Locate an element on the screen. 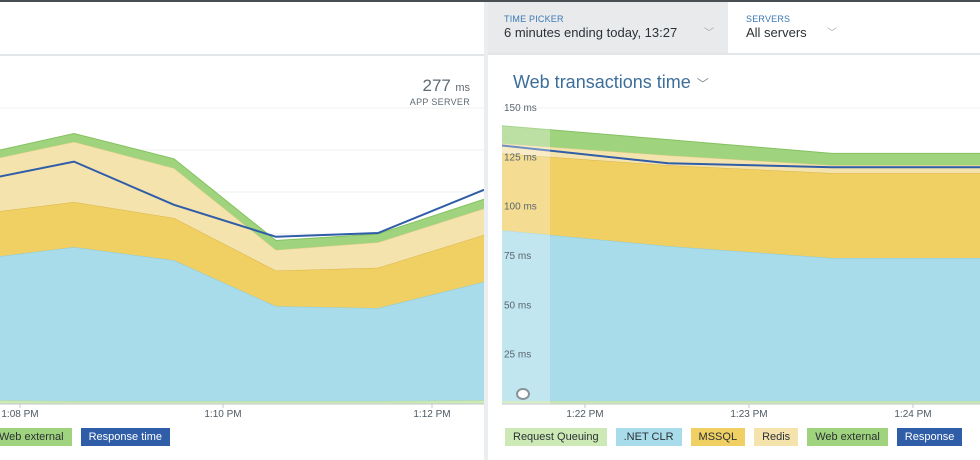 The width and height of the screenshot is (980, 460). left-legend: Web external Response time is located at coordinates (85, 437).